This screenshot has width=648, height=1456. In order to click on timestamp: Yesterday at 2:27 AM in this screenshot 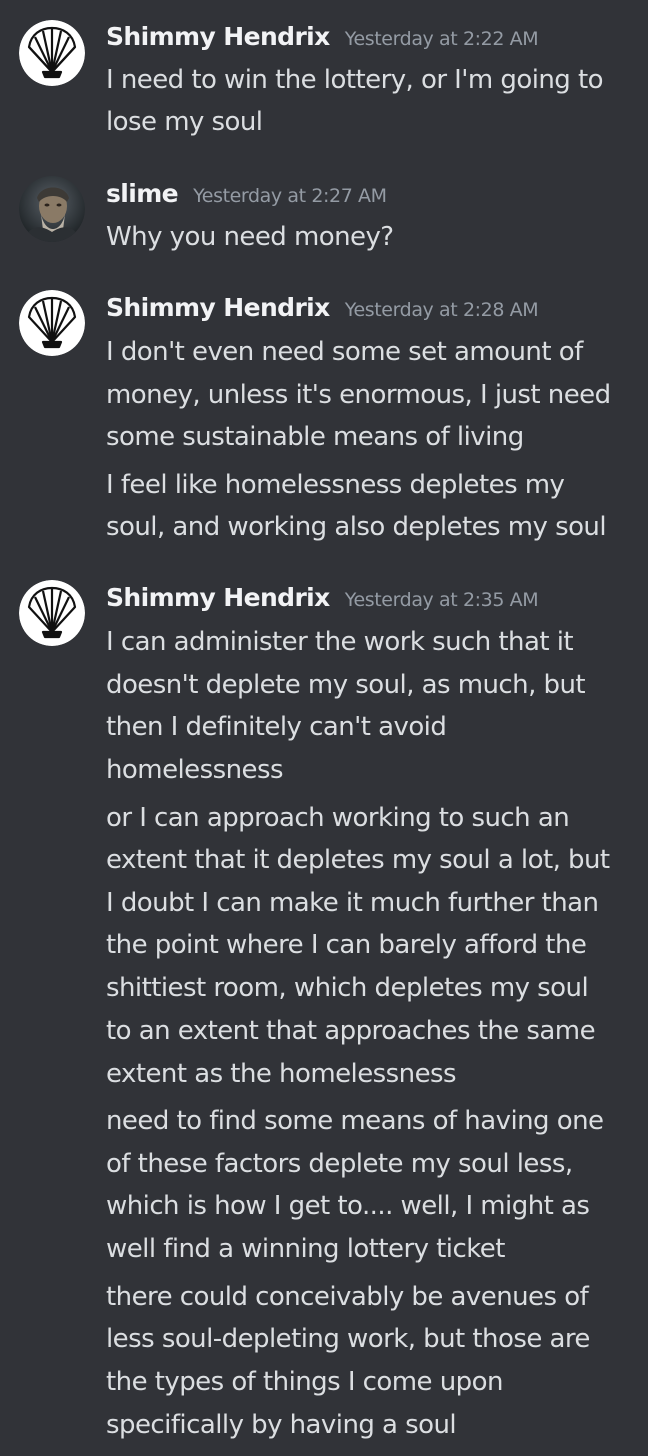, I will do `click(290, 196)`.